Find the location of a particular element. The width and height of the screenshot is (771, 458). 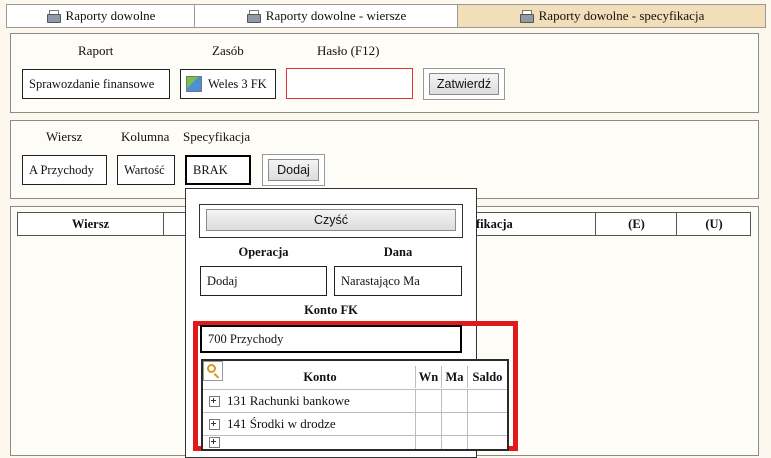

account-name: 131 Rachunki bankowe is located at coordinates (288, 400).